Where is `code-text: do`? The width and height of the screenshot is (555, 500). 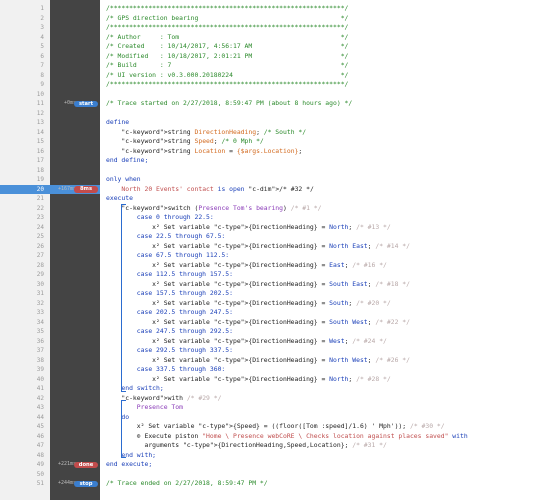
code-text: do is located at coordinates (118, 416).